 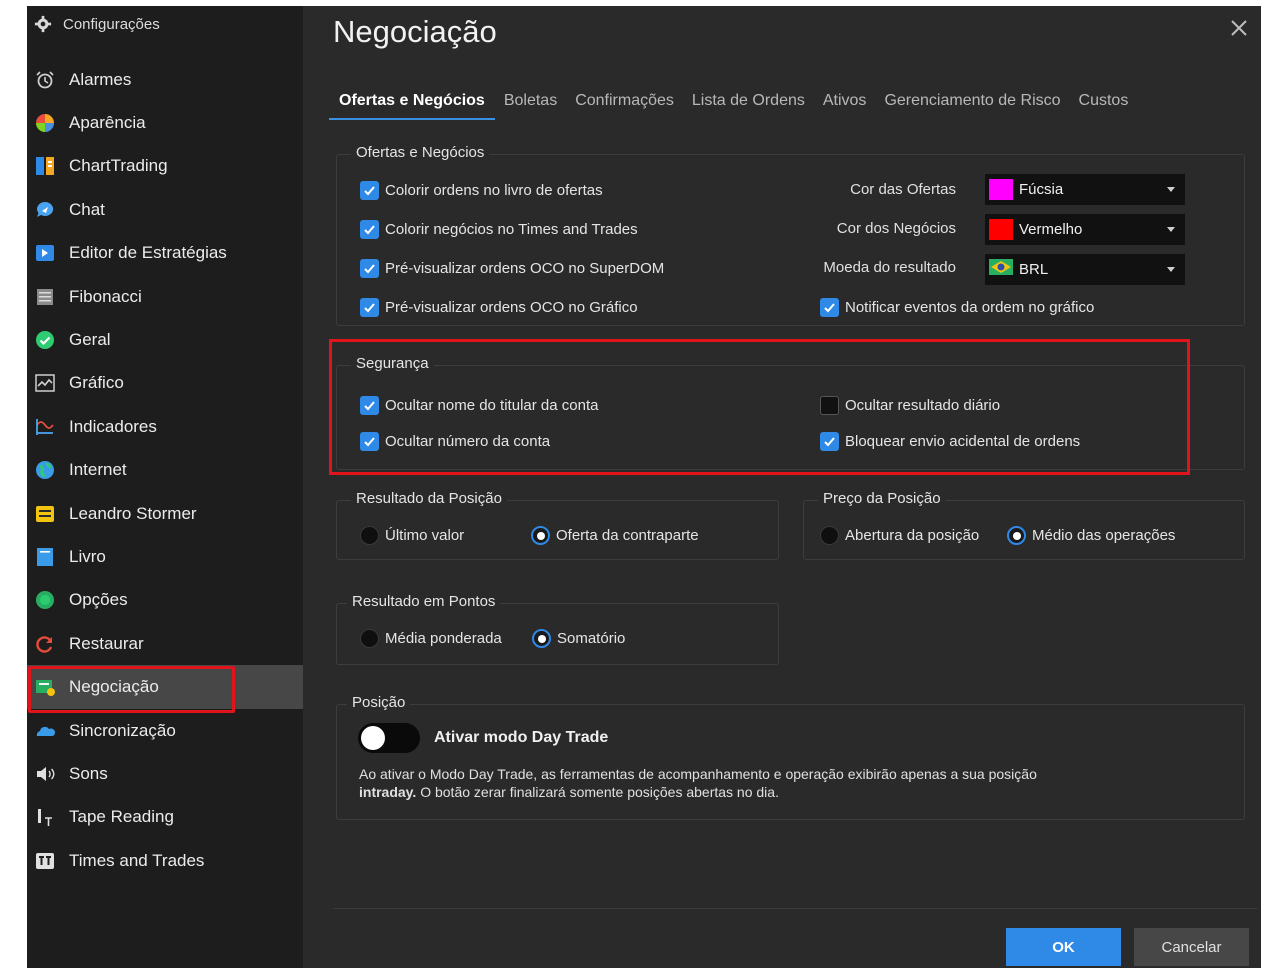 What do you see at coordinates (499, 229) in the screenshot?
I see `check-colorir-negocios-row: Colorir negócios no Times and Trades` at bounding box center [499, 229].